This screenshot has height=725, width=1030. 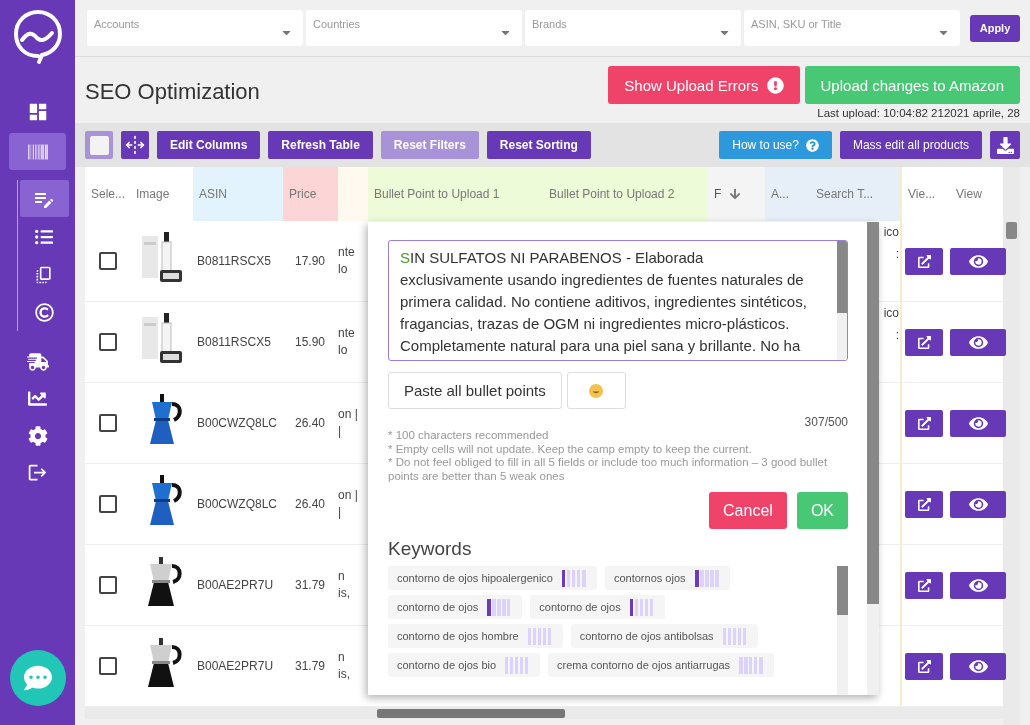 I want to click on asin-cell-text: B00CWZQ8LC, so click(x=237, y=504).